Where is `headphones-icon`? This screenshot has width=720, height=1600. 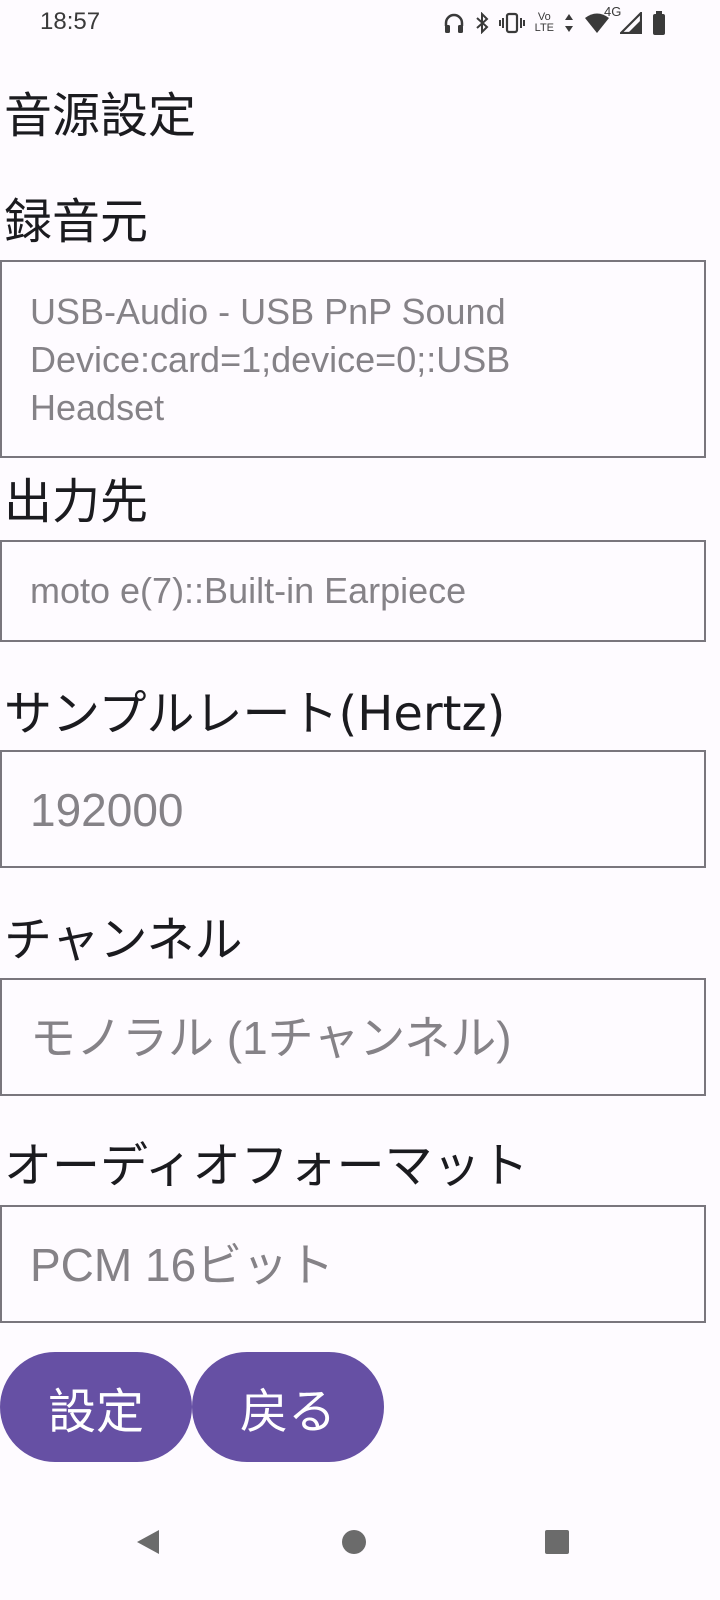 headphones-icon is located at coordinates (454, 23).